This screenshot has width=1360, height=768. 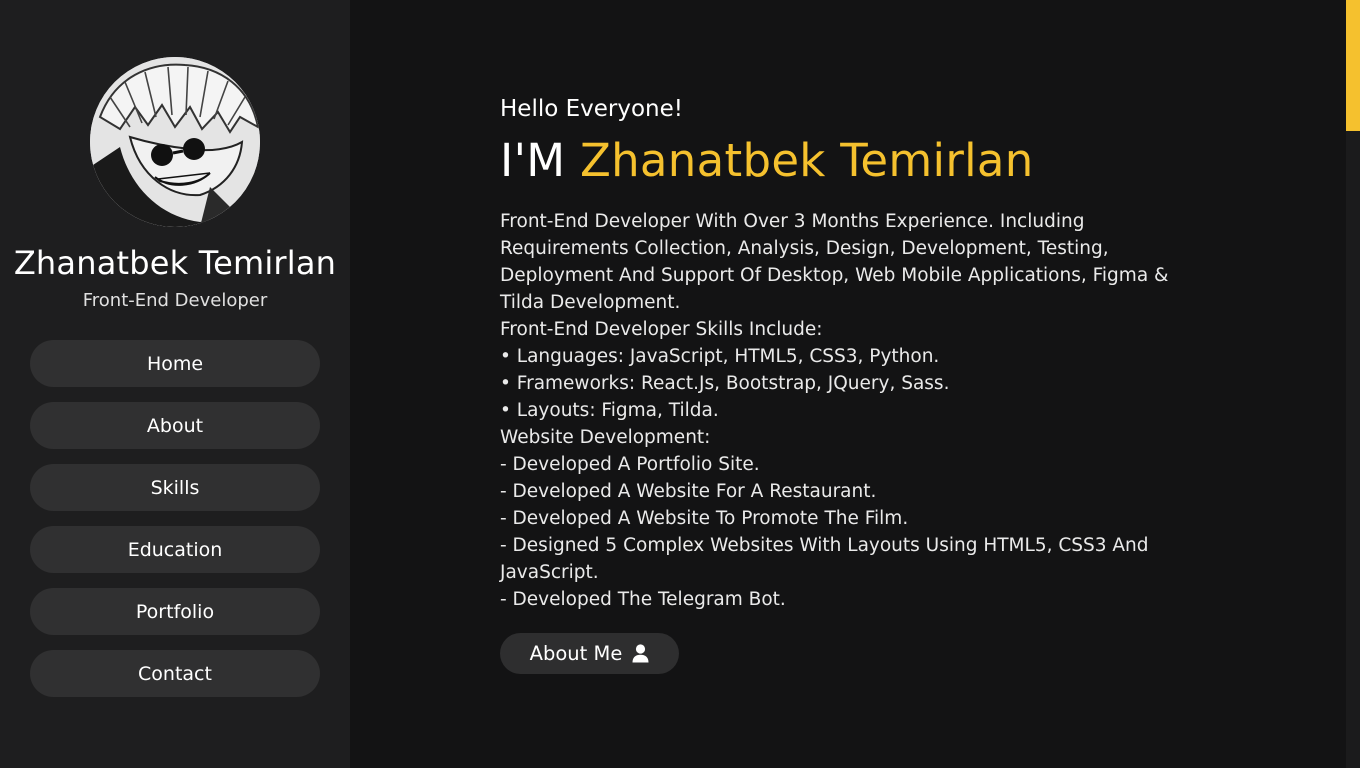 What do you see at coordinates (576, 653) in the screenshot?
I see `about-me-label: About Me` at bounding box center [576, 653].